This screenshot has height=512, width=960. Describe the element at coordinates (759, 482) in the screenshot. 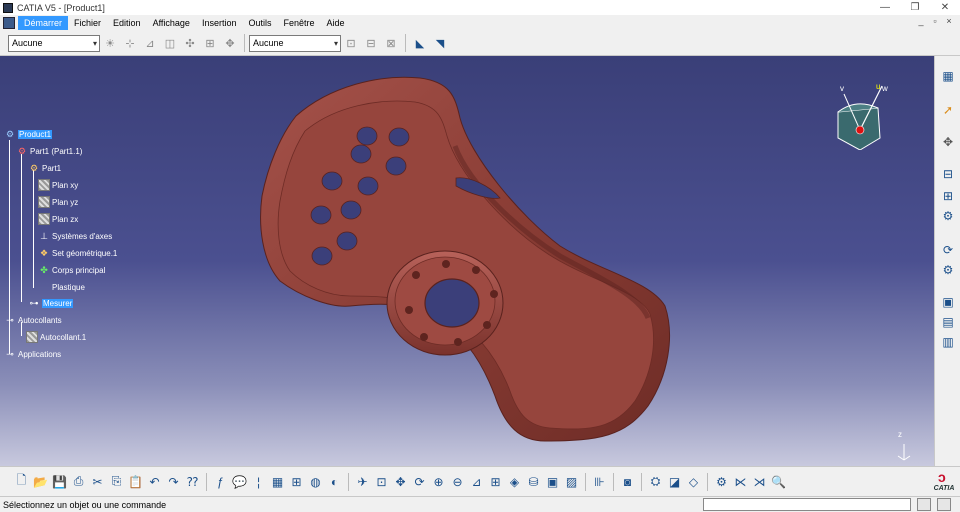

I see `motion-icon: ⋊` at that location.